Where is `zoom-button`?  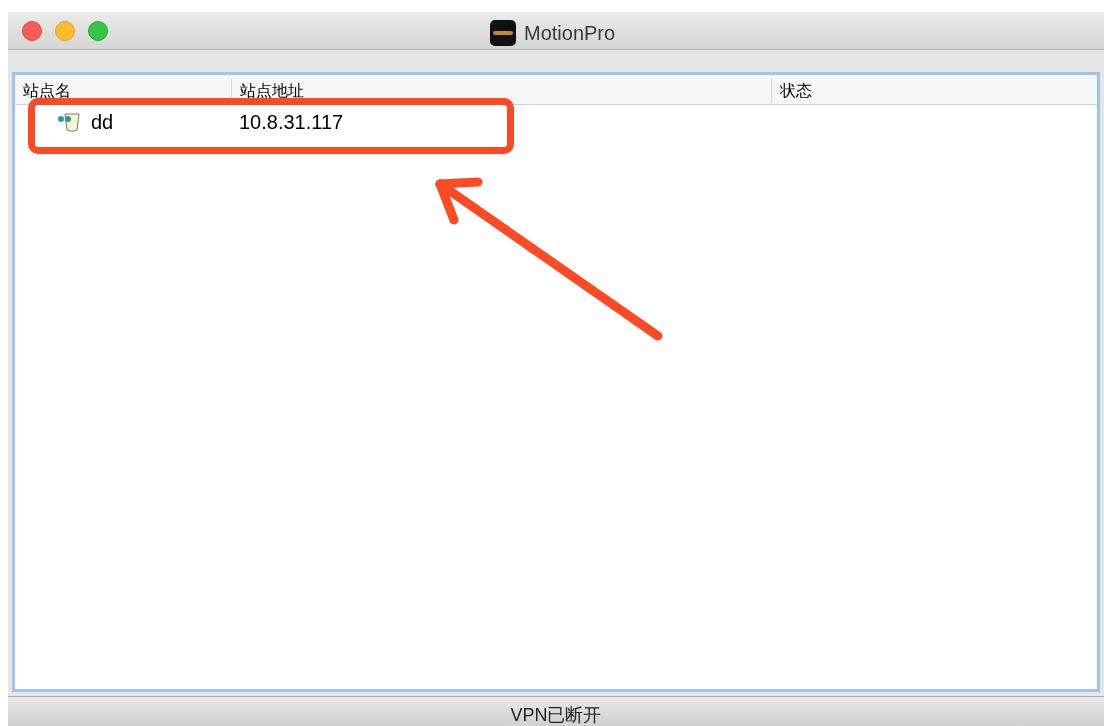
zoom-button is located at coordinates (98, 30).